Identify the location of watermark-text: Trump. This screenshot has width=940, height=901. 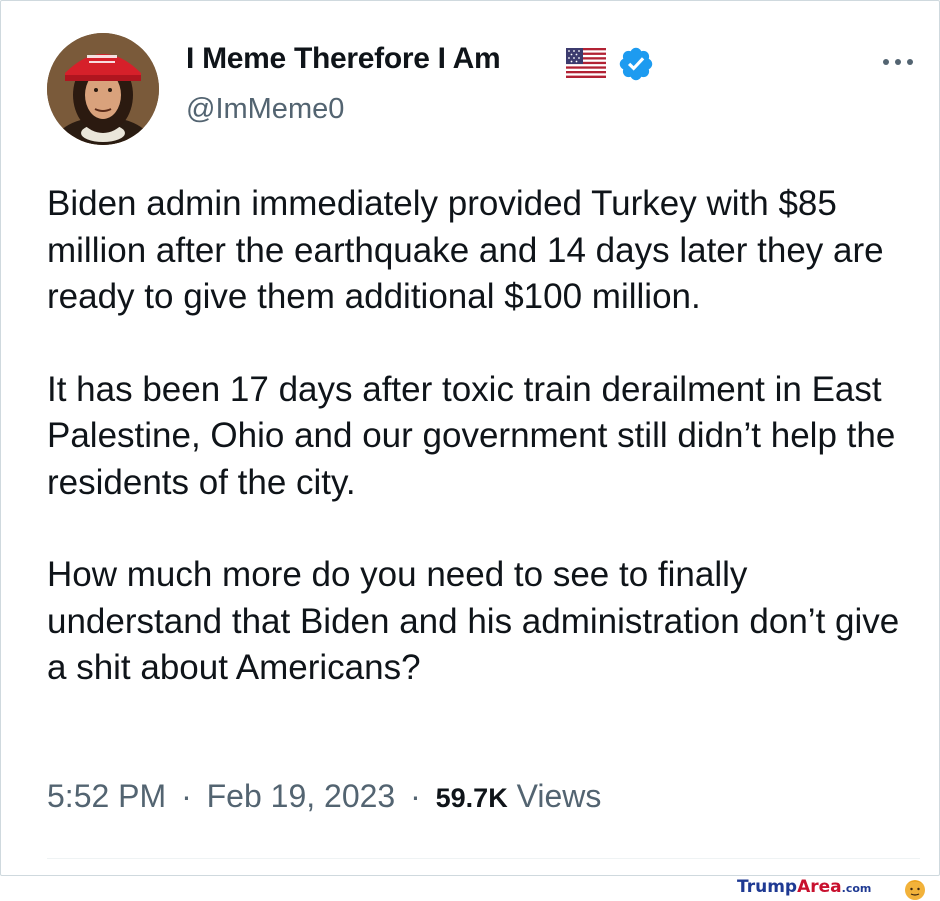
(767, 887).